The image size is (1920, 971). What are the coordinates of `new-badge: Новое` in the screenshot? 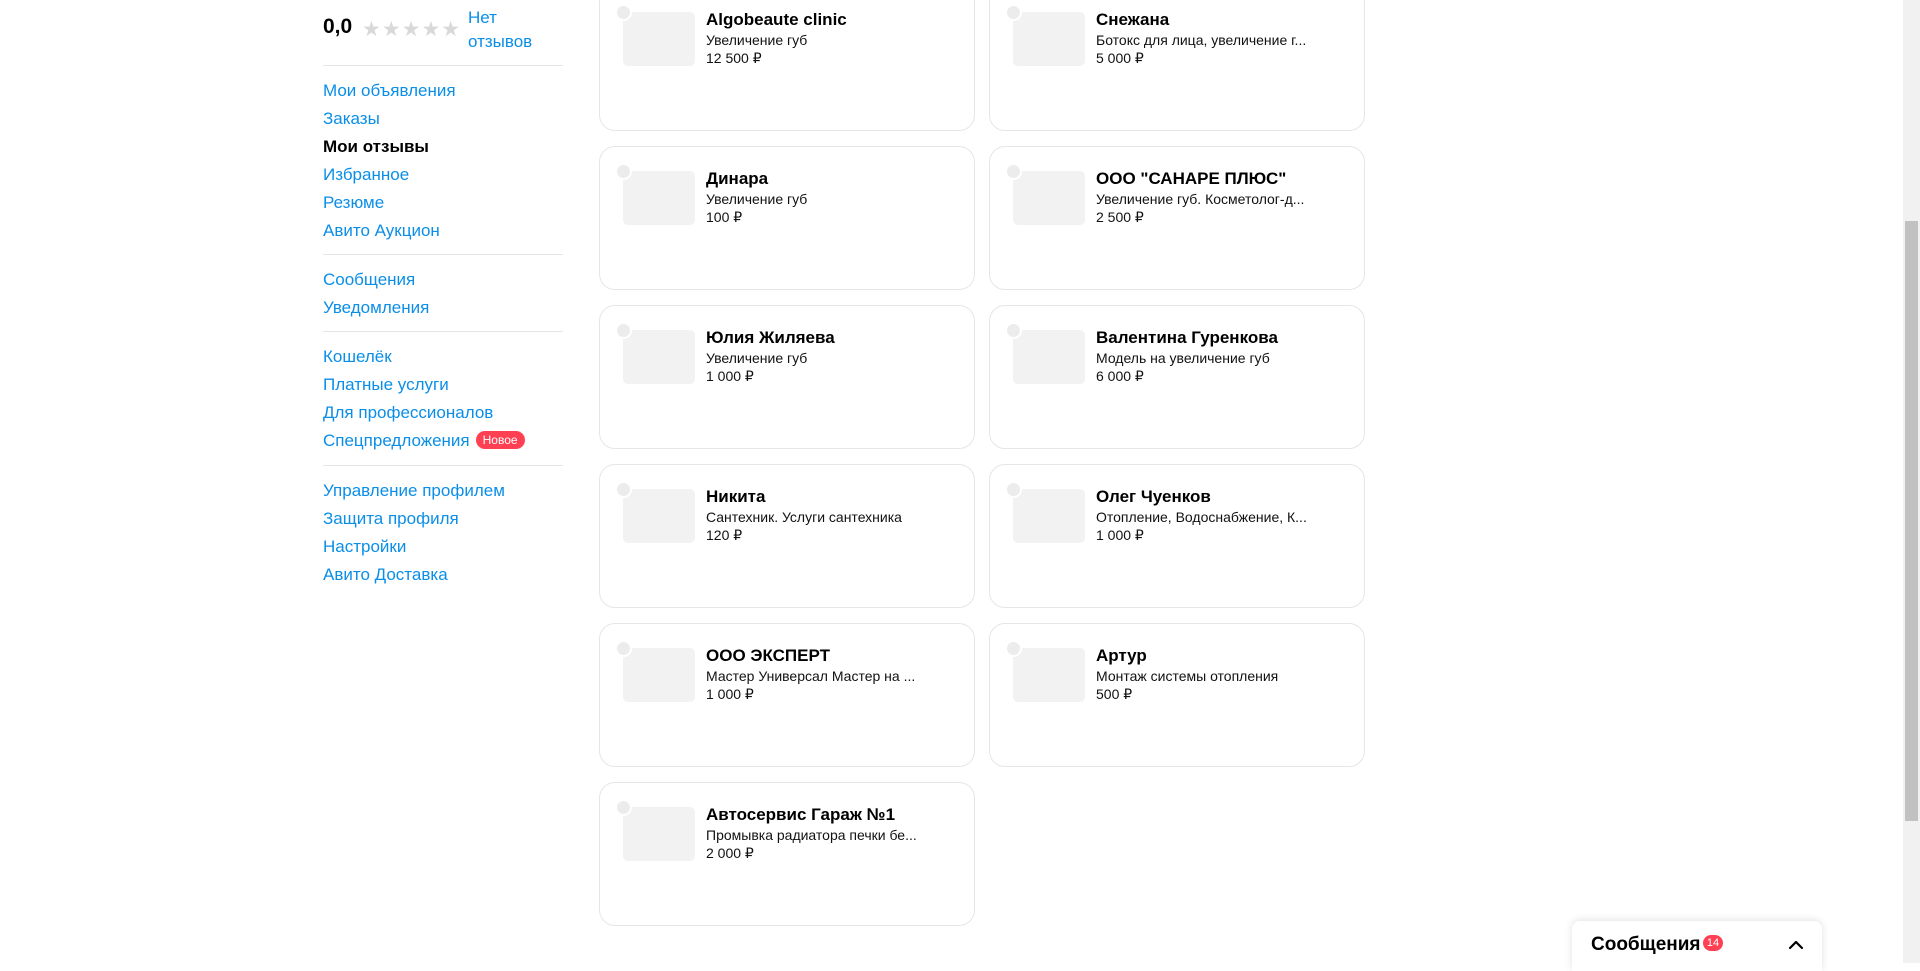 It's located at (500, 440).